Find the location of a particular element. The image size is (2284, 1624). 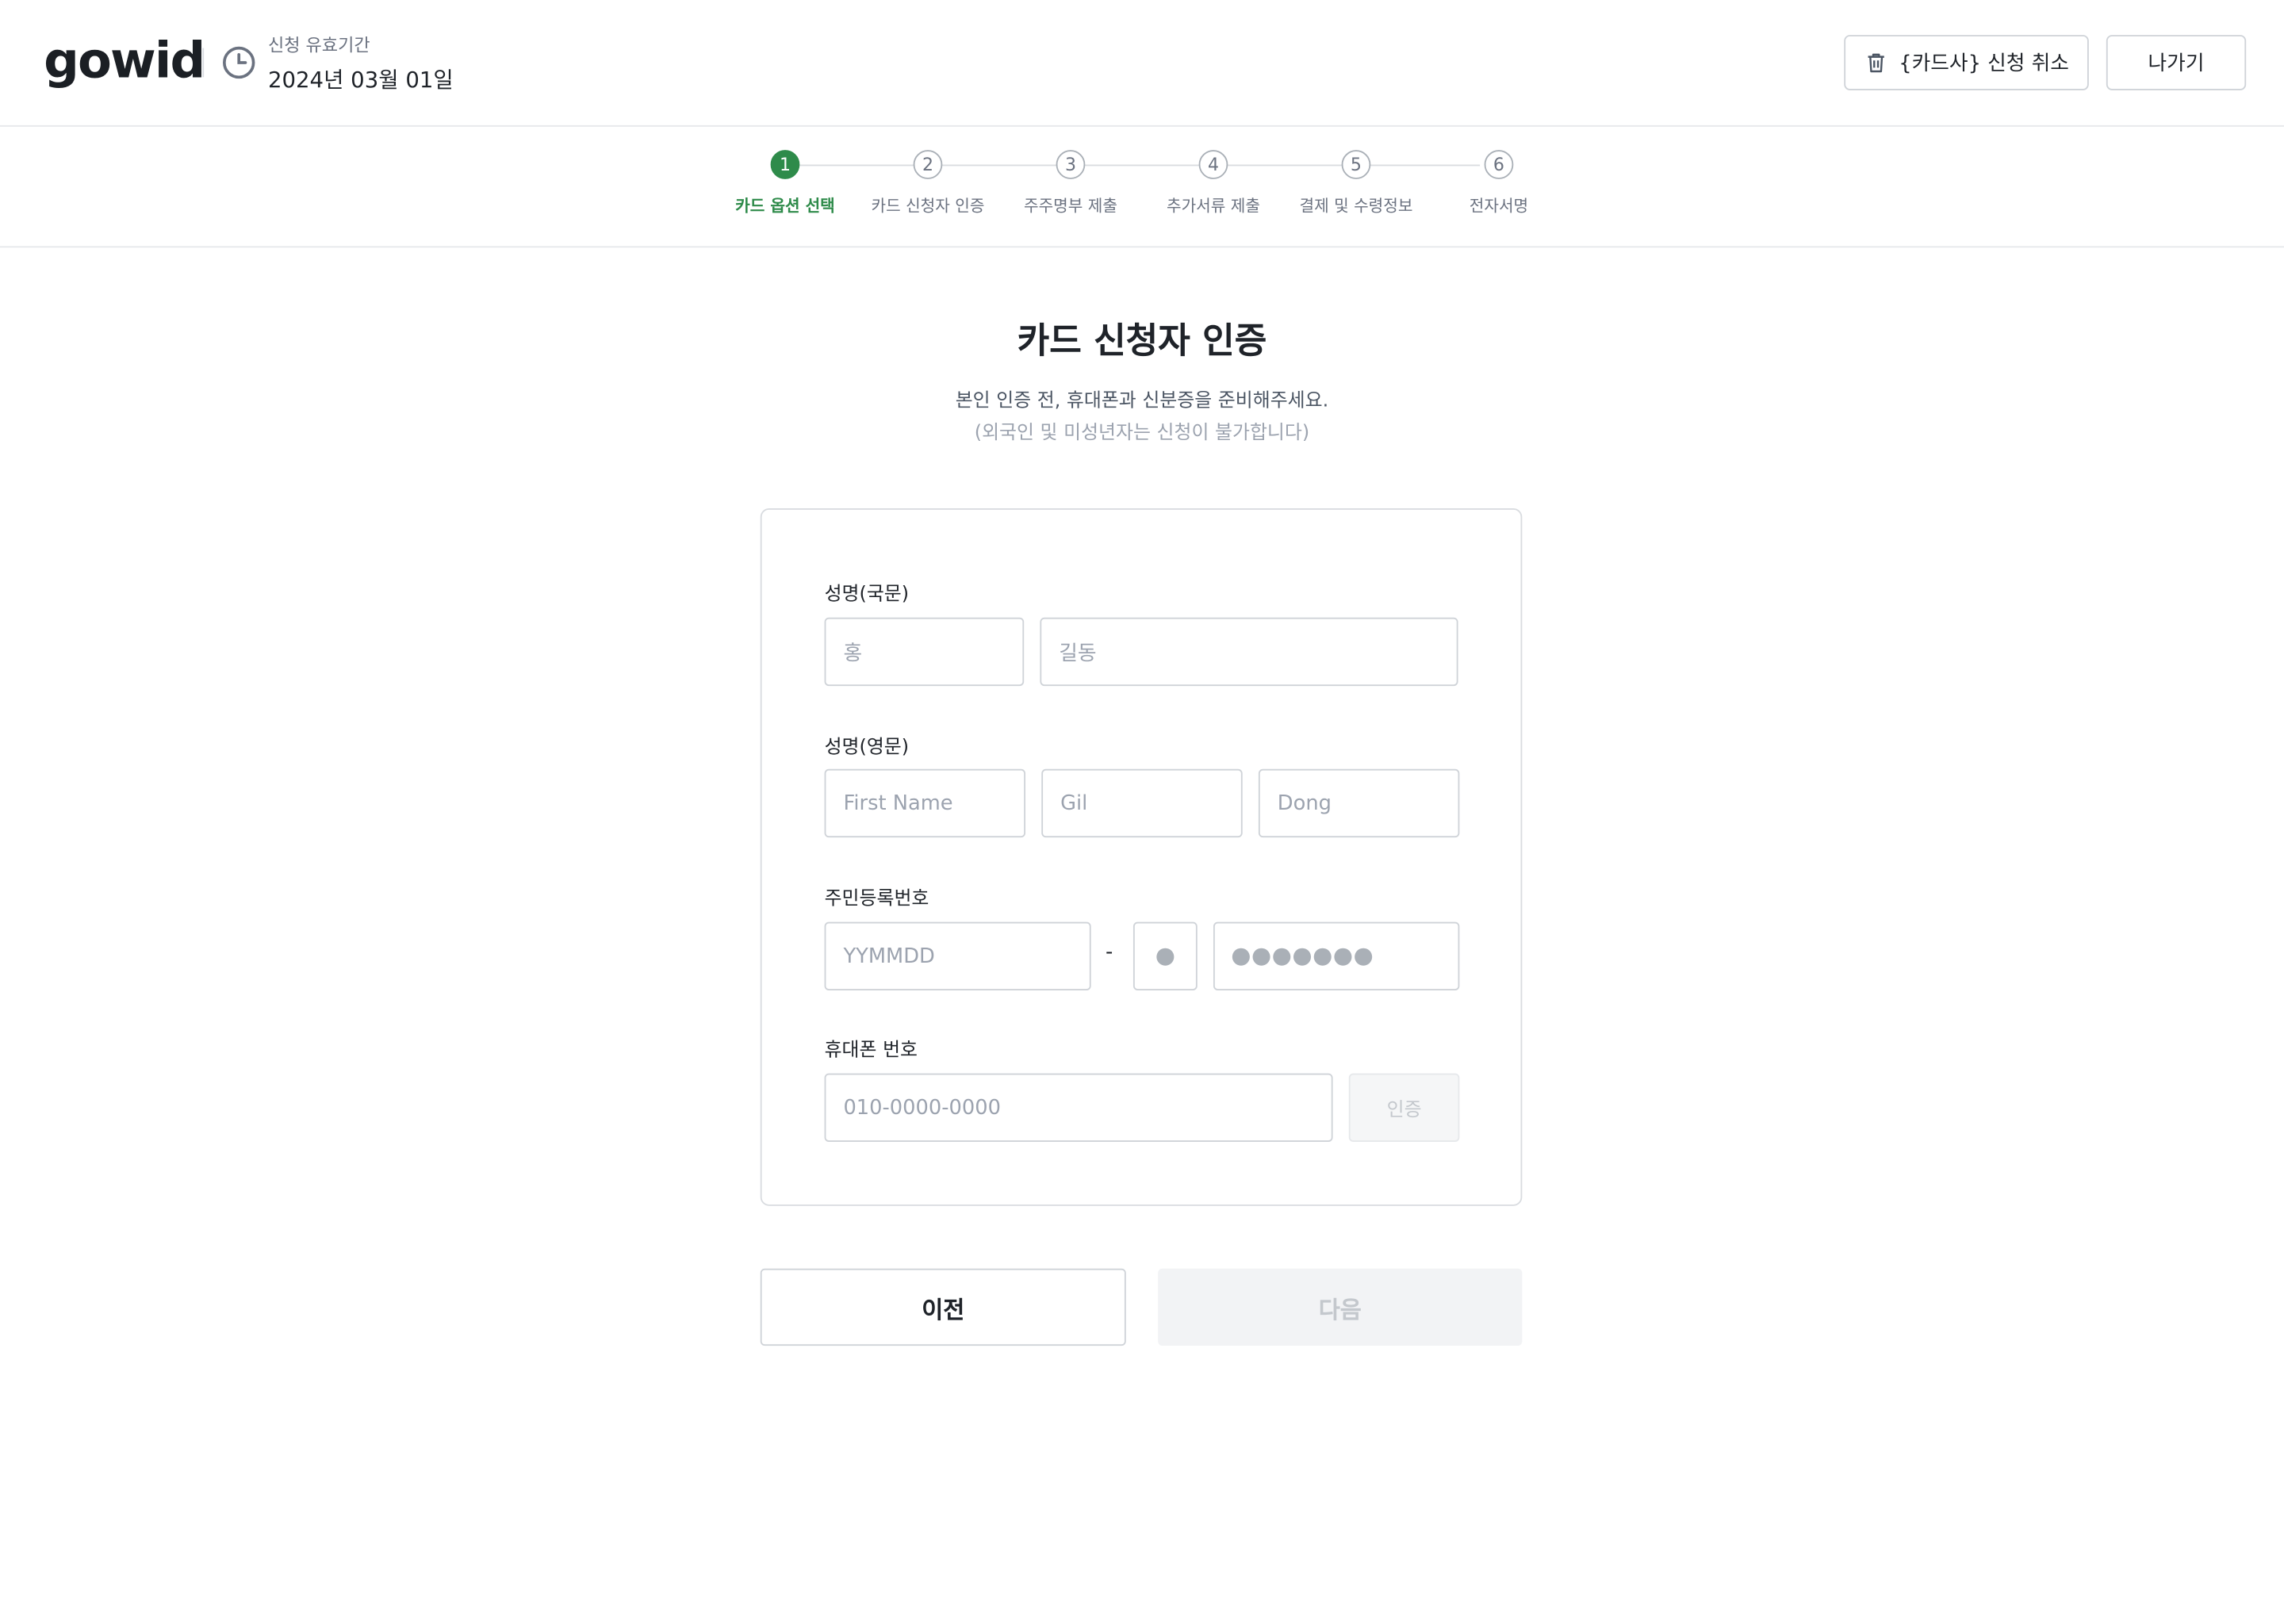

first-name-kr-input: 길동 is located at coordinates (1249, 652).